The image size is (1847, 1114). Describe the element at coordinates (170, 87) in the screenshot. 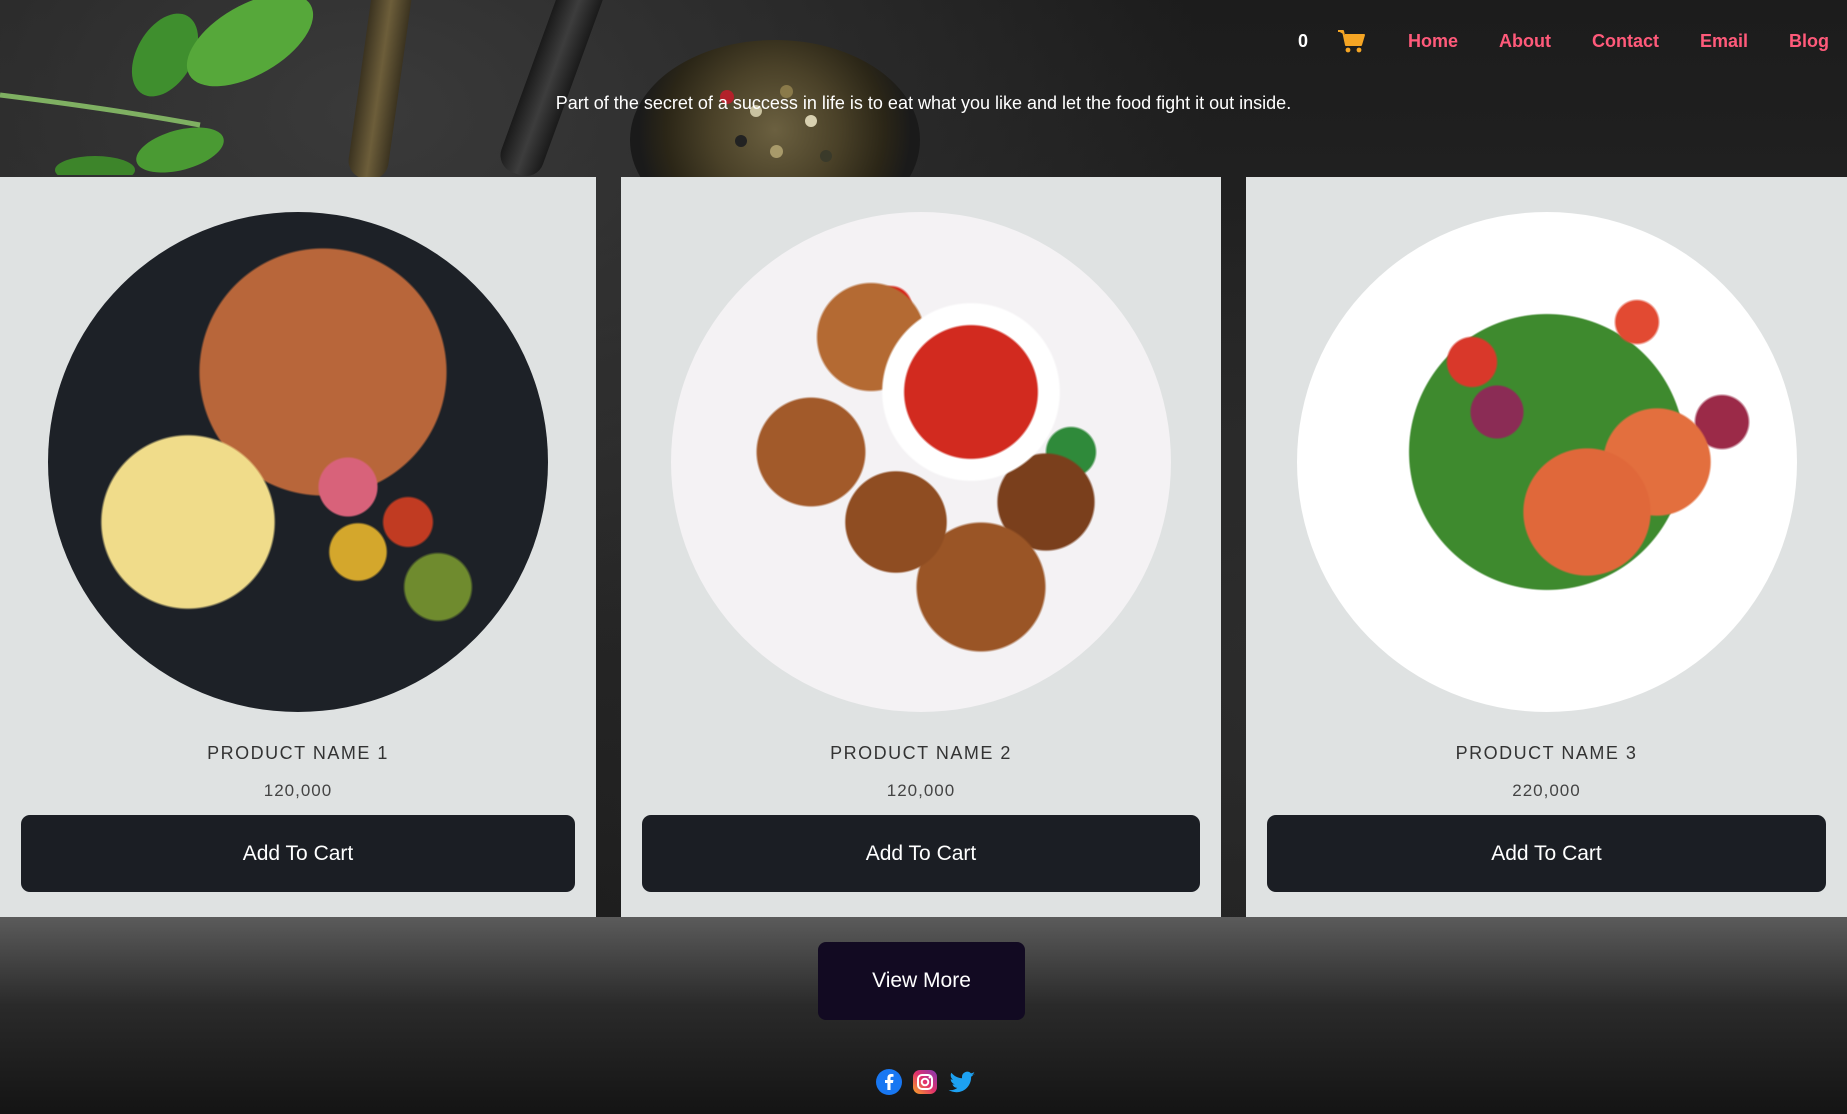

I see `basil-decoration` at that location.